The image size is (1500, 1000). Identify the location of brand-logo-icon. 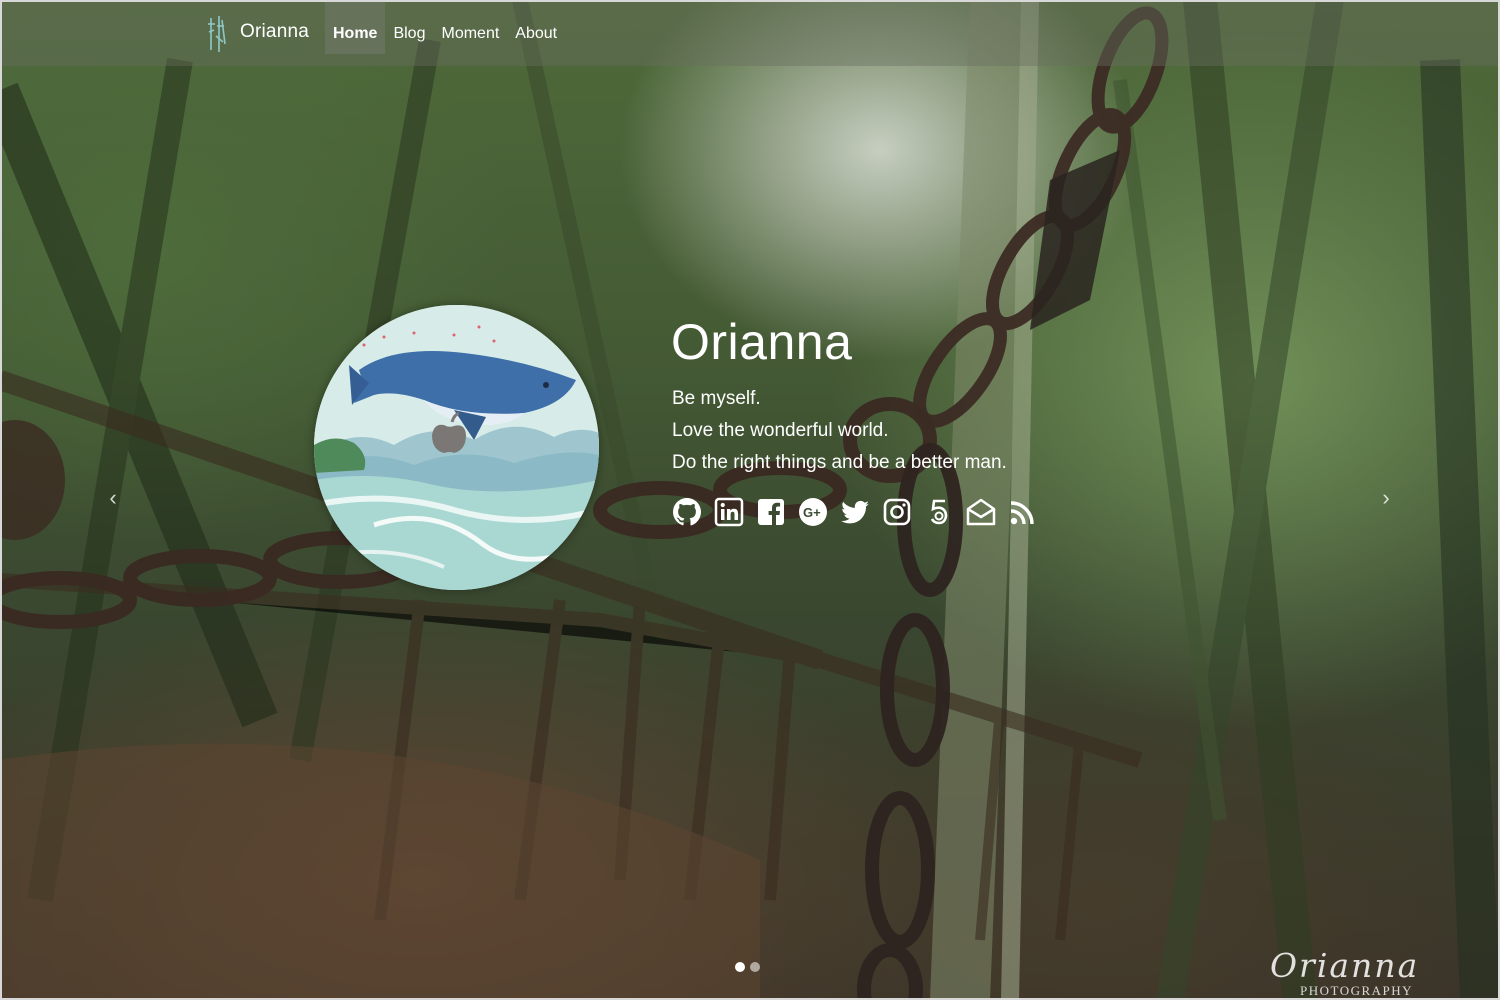
(217, 34).